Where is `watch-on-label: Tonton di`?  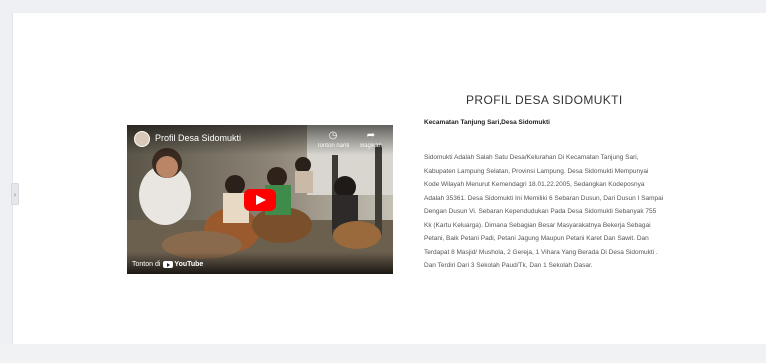 watch-on-label: Tonton di is located at coordinates (146, 264).